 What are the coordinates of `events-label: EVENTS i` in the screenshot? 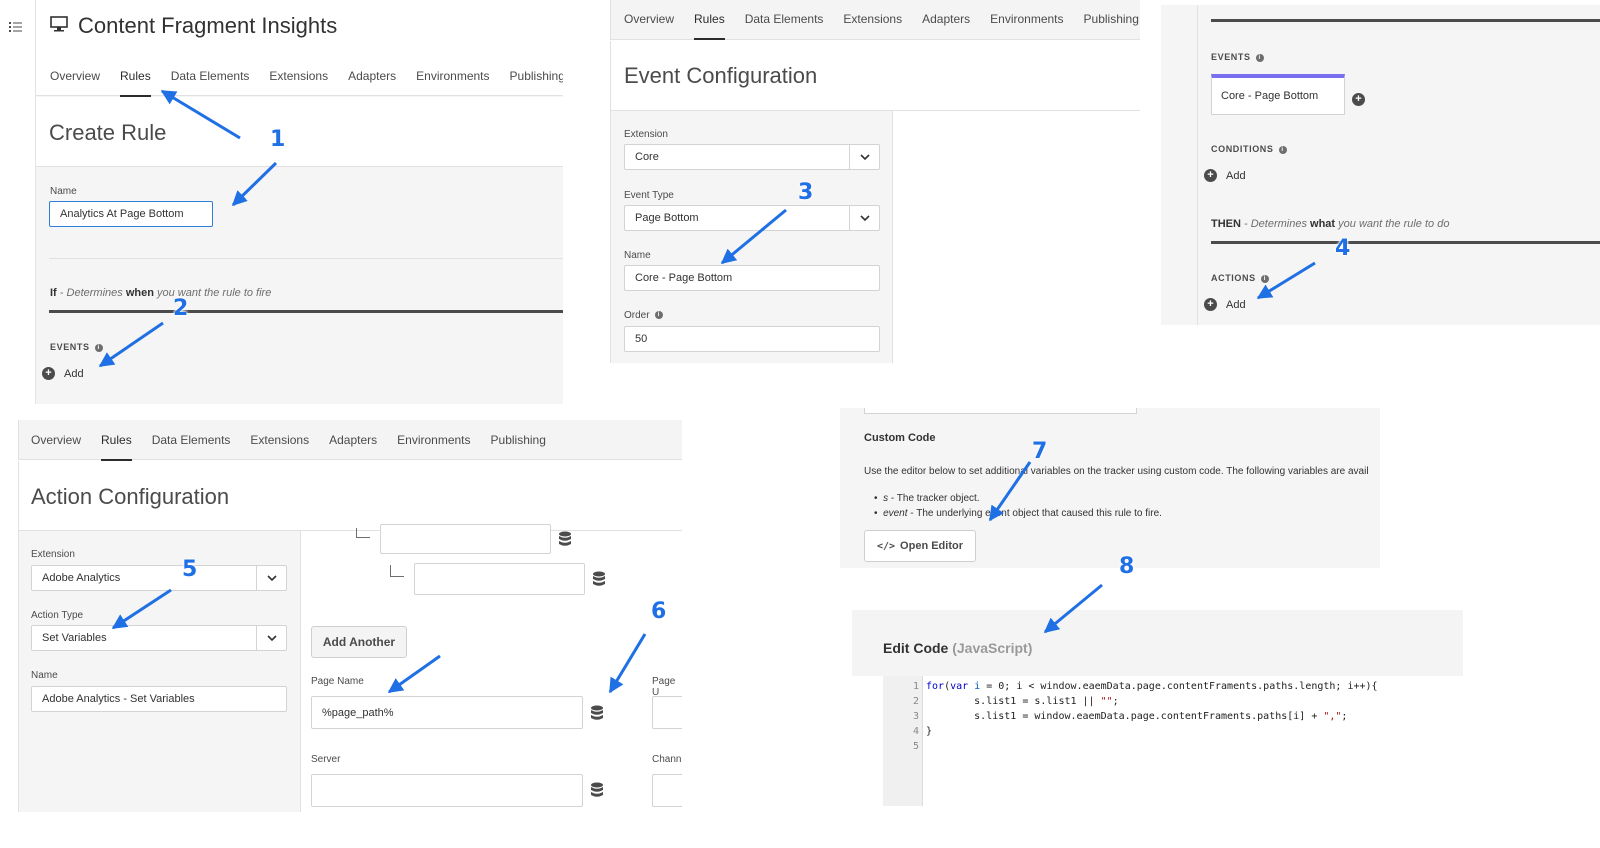 It's located at (76, 347).